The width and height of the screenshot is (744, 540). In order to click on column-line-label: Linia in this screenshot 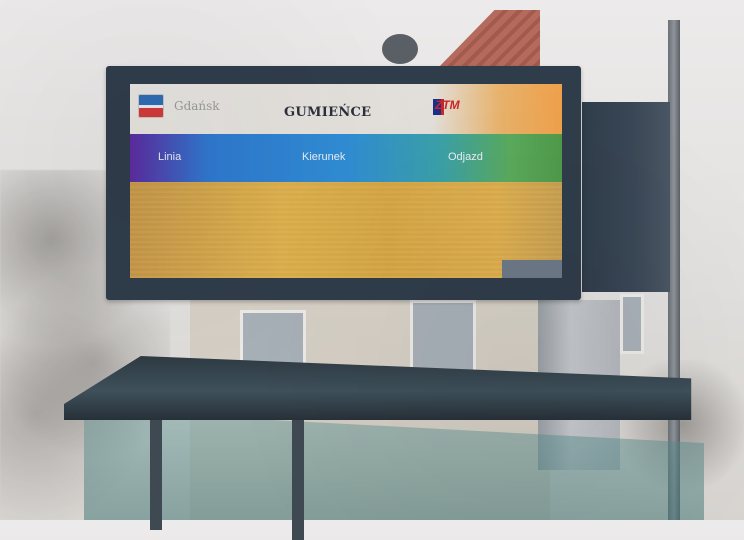, I will do `click(170, 157)`.